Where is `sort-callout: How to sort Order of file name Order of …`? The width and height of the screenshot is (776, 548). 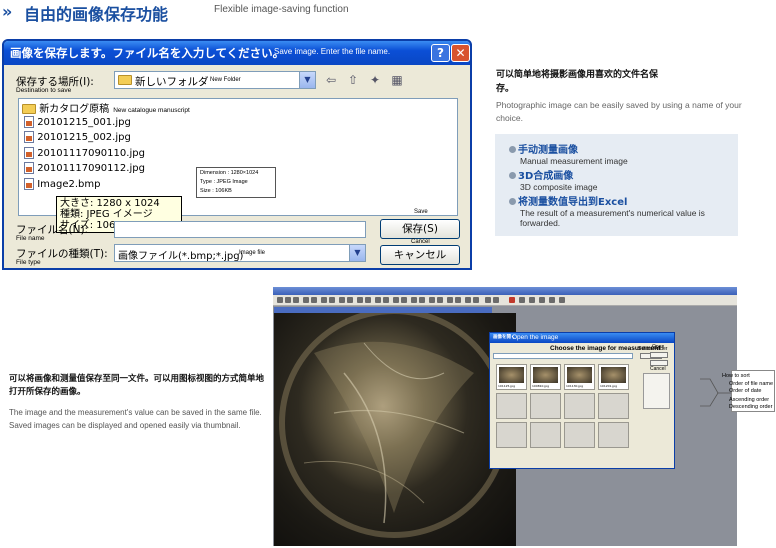
sort-callout: How to sort Order of file name Order of … is located at coordinates (748, 391).